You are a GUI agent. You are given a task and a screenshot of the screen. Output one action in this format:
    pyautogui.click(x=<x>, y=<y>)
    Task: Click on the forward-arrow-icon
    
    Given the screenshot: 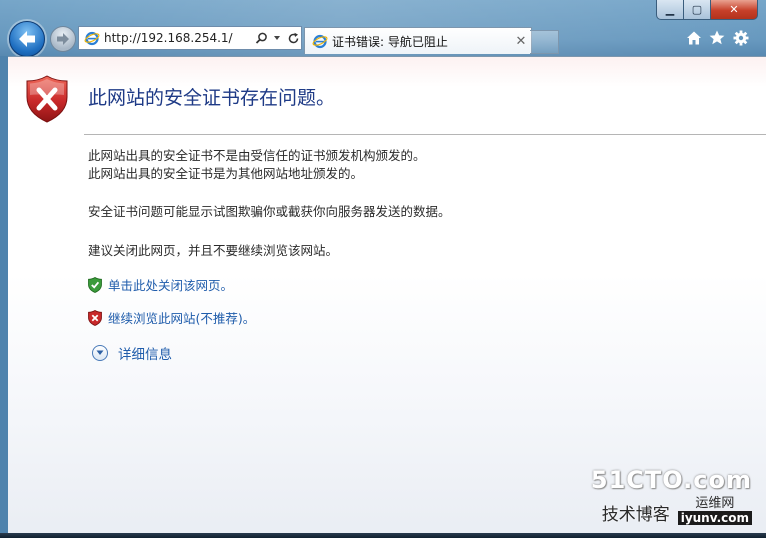 What is the action you would take?
    pyautogui.click(x=63, y=39)
    